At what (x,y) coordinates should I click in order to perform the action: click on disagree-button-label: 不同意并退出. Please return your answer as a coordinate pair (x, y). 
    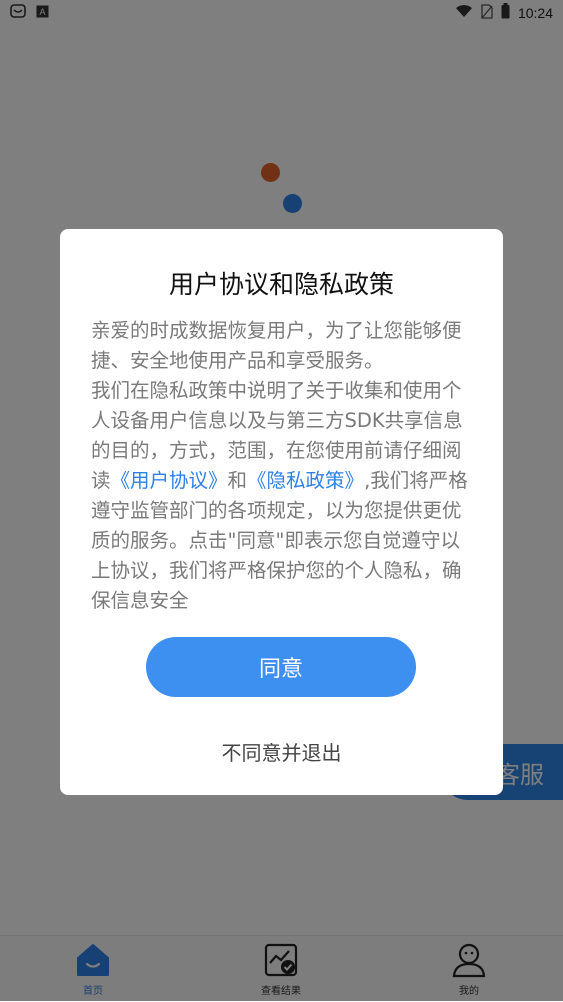
    Looking at the image, I should click on (281, 753).